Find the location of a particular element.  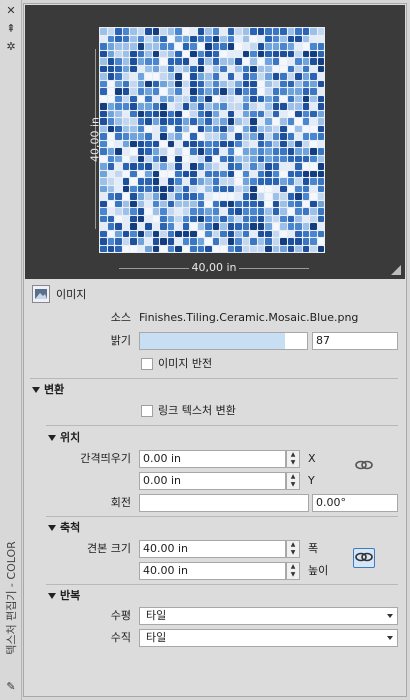

sample-width-input: 40.00 in is located at coordinates (212, 549).